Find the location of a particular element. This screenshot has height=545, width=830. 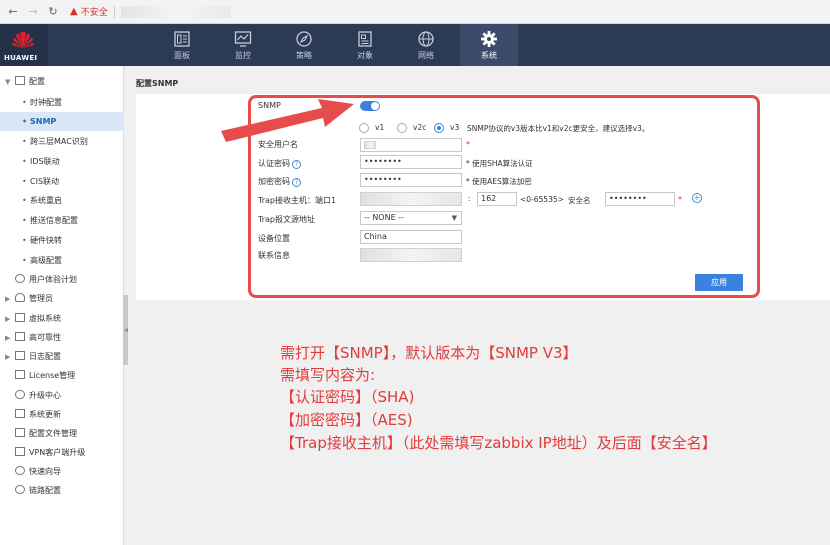

sidebar-item-hwfast: 硬件快转 is located at coordinates (62, 240).